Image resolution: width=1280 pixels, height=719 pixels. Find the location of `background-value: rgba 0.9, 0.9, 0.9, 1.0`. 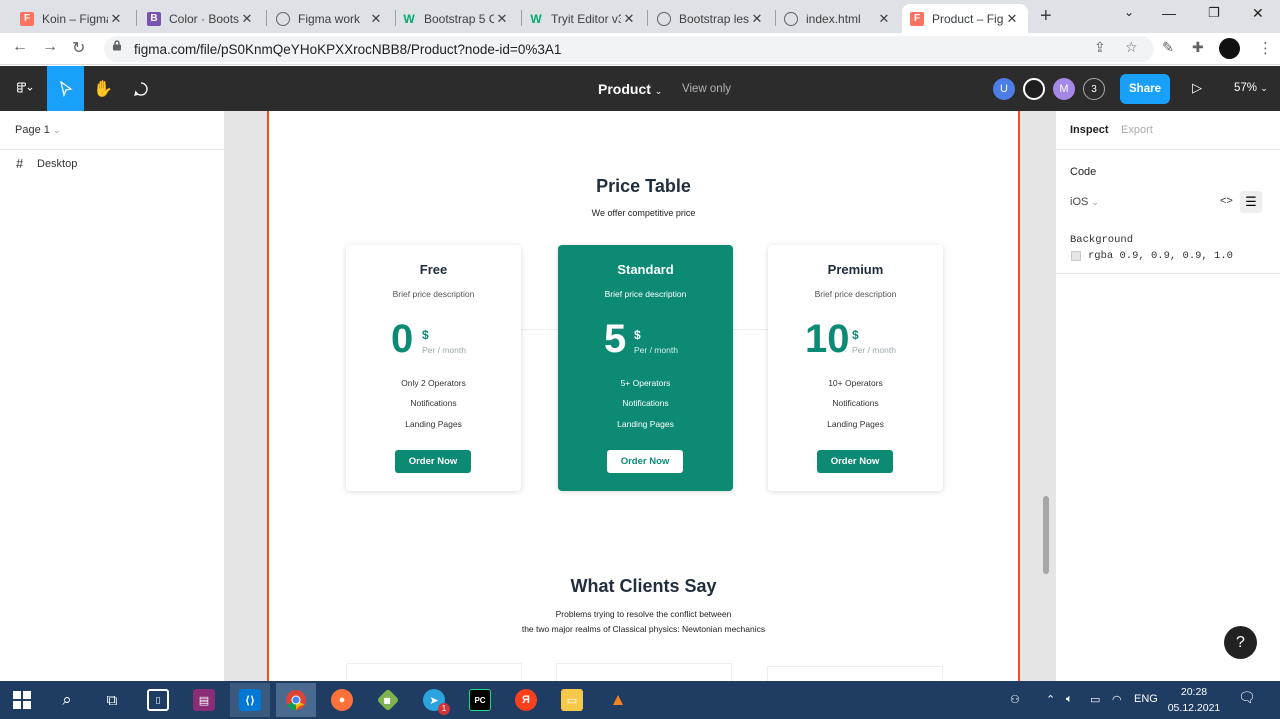

background-value: rgba 0.9, 0.9, 0.9, 1.0 is located at coordinates (1160, 256).